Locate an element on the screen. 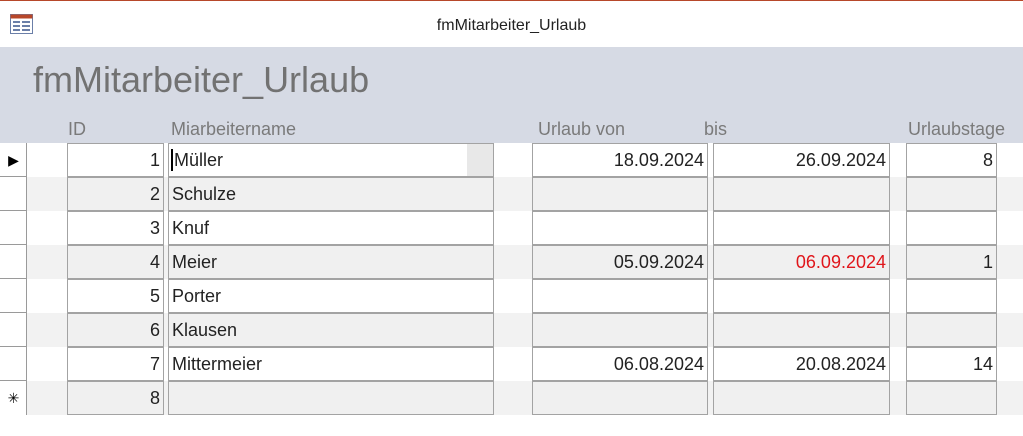  vacation-from-field-value: 06.08.2024 is located at coordinates (658, 364).